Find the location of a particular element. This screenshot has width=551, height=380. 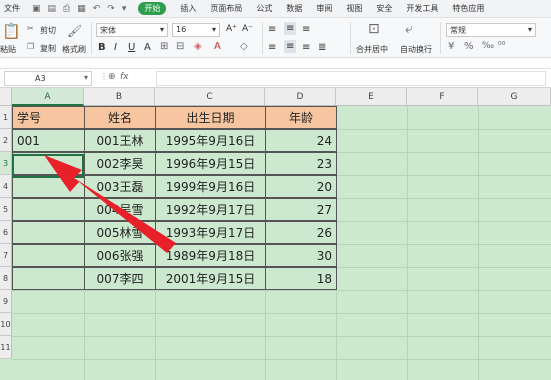

table-cell: 1989年9月18日 is located at coordinates (210, 255).